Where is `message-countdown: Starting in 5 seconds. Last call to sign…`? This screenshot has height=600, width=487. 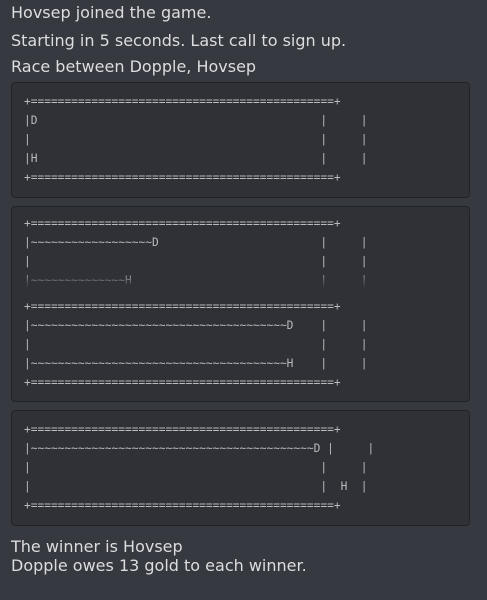 message-countdown: Starting in 5 seconds. Last call to sign… is located at coordinates (179, 40).